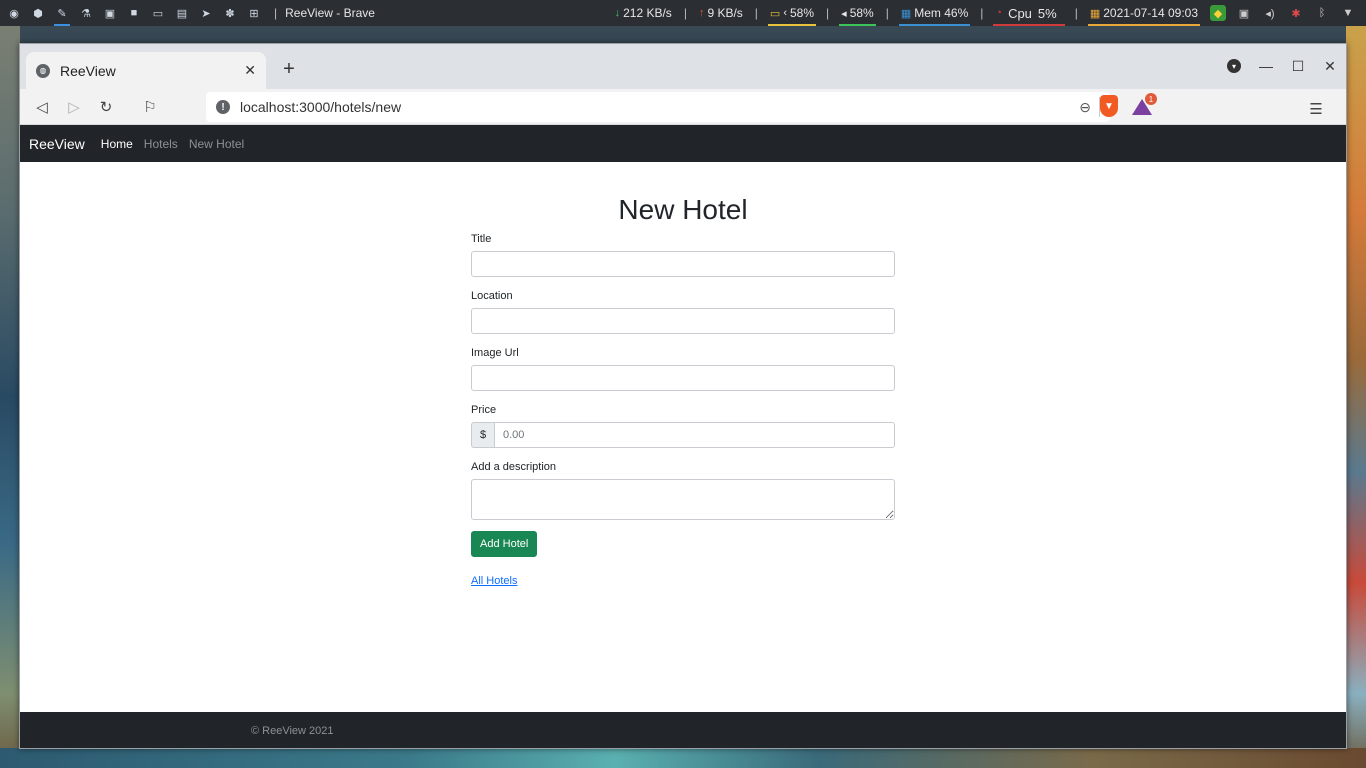 The height and width of the screenshot is (768, 1366). I want to click on upload-value: 9 KB/s, so click(725, 13).